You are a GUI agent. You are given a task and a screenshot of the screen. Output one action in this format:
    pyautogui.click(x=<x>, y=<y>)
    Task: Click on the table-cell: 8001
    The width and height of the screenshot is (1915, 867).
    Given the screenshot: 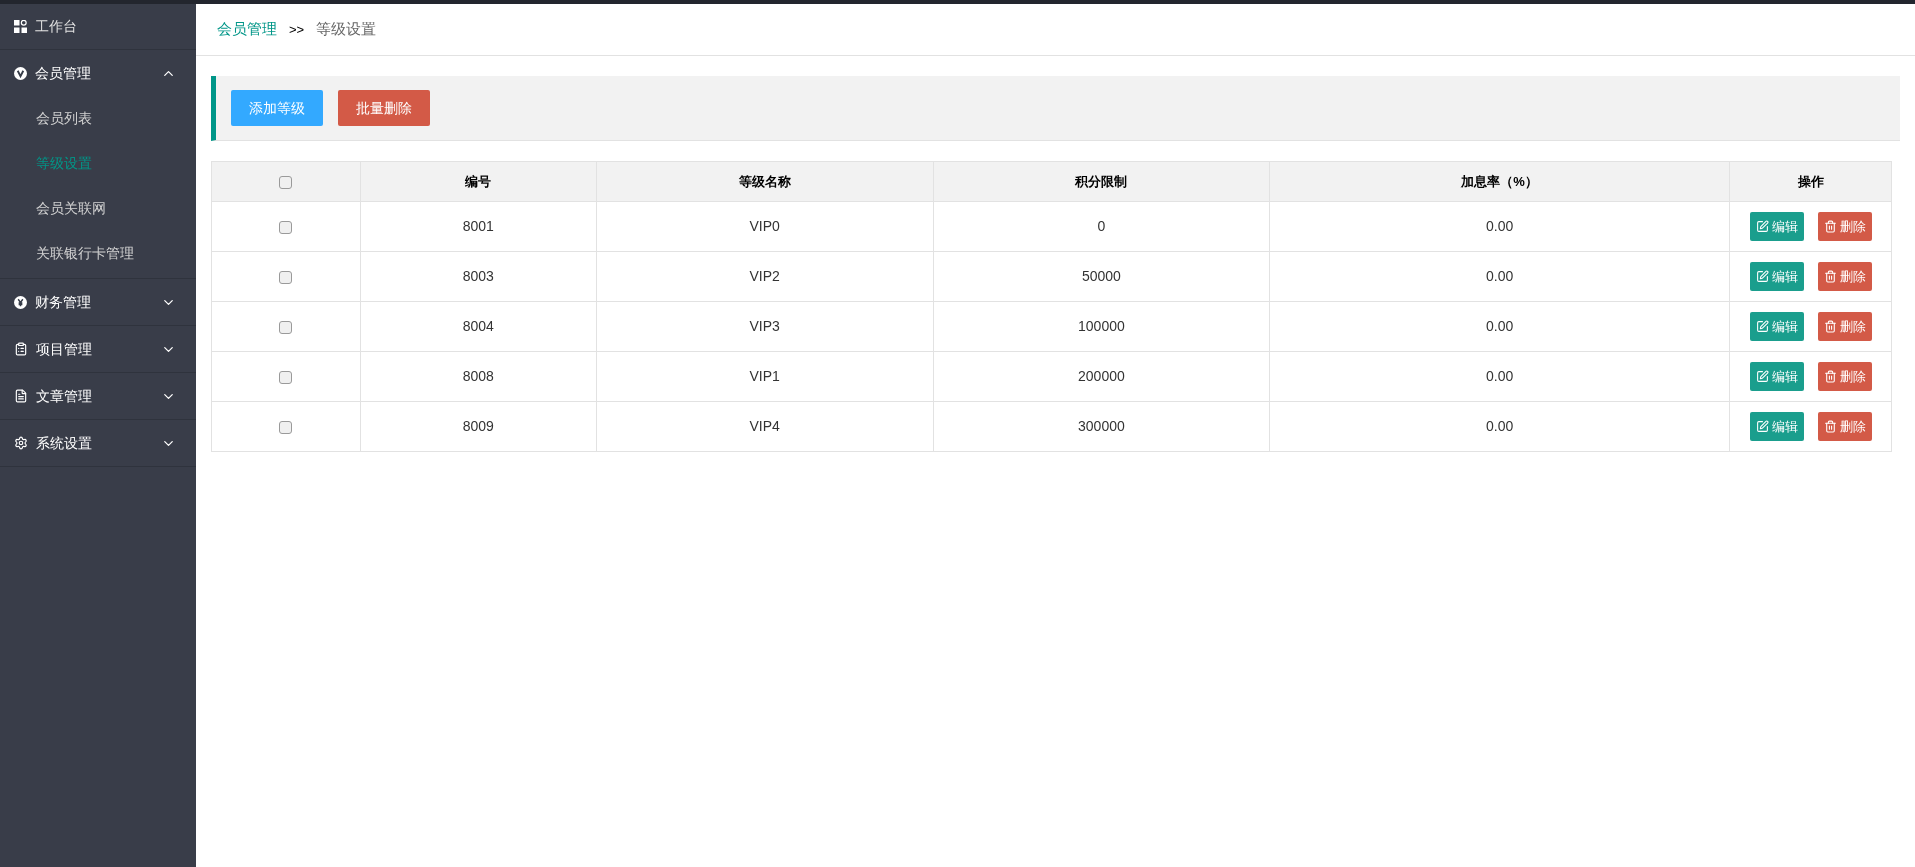 What is the action you would take?
    pyautogui.click(x=478, y=226)
    